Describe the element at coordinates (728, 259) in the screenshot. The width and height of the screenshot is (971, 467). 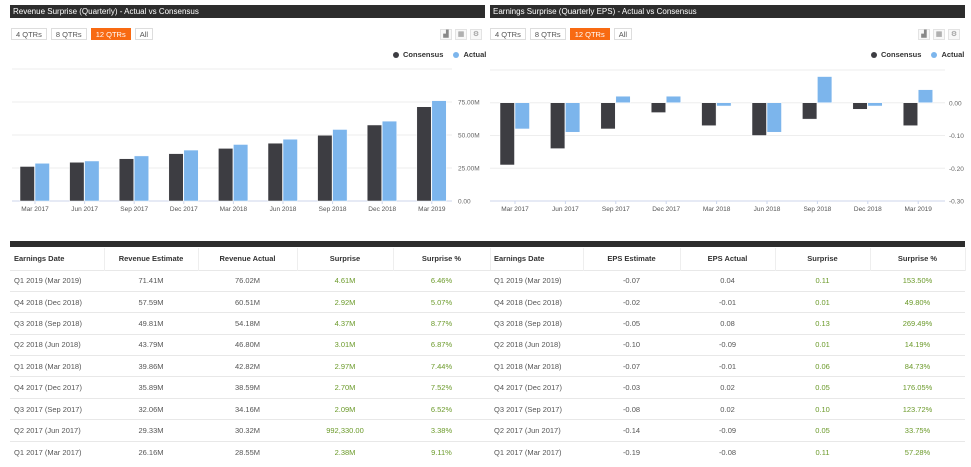
I see `column-header: EPS Actual` at that location.